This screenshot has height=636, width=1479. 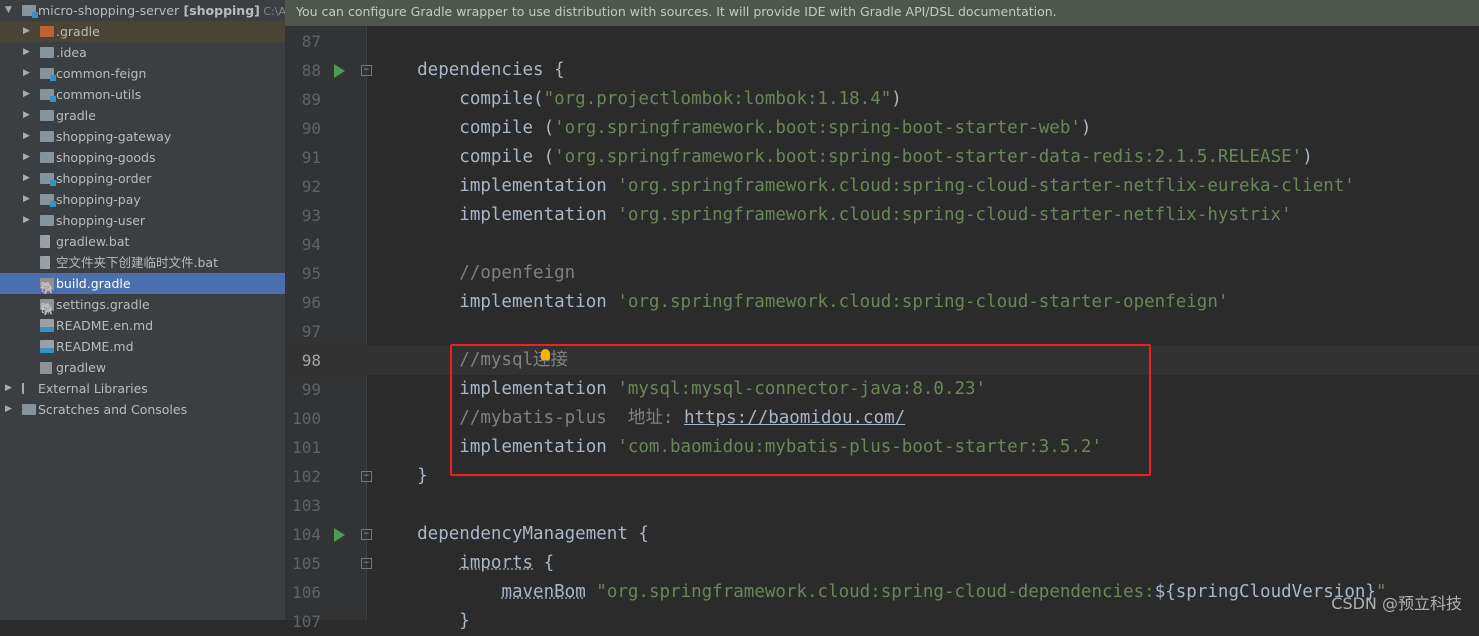 I want to click on tree-item: README.md, so click(x=142, y=346).